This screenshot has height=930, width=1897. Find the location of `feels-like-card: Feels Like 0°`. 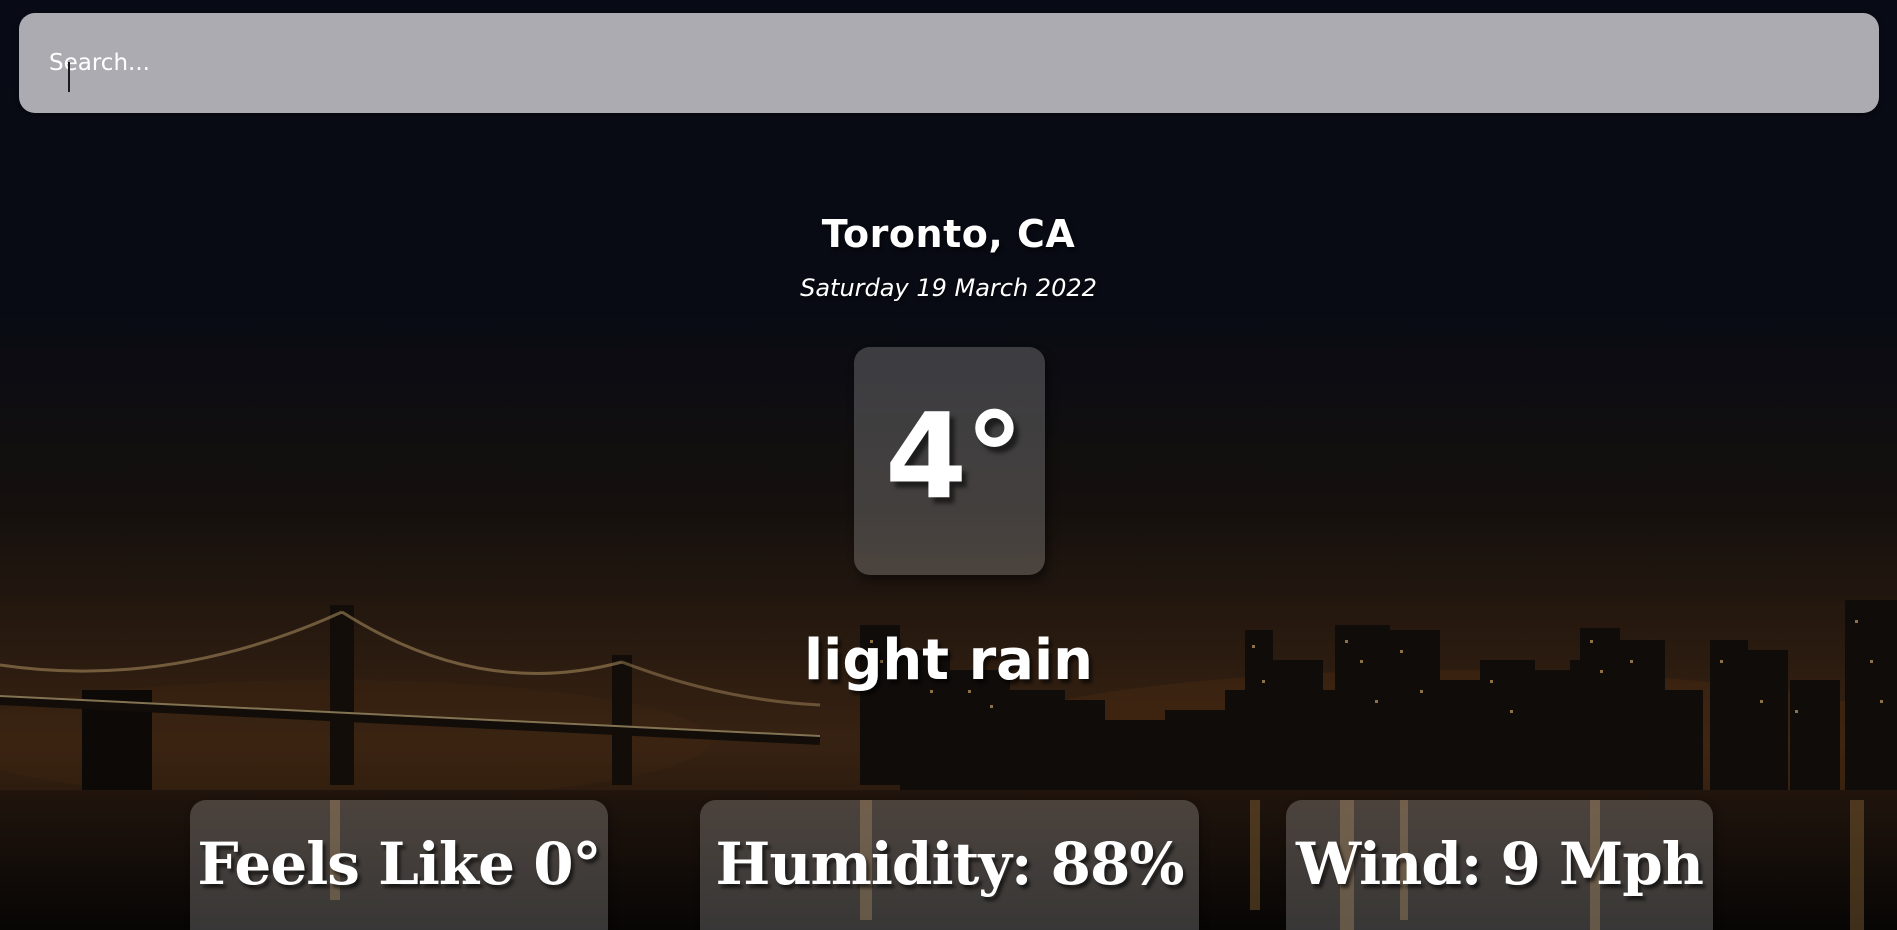

feels-like-card: Feels Like 0° is located at coordinates (399, 865).